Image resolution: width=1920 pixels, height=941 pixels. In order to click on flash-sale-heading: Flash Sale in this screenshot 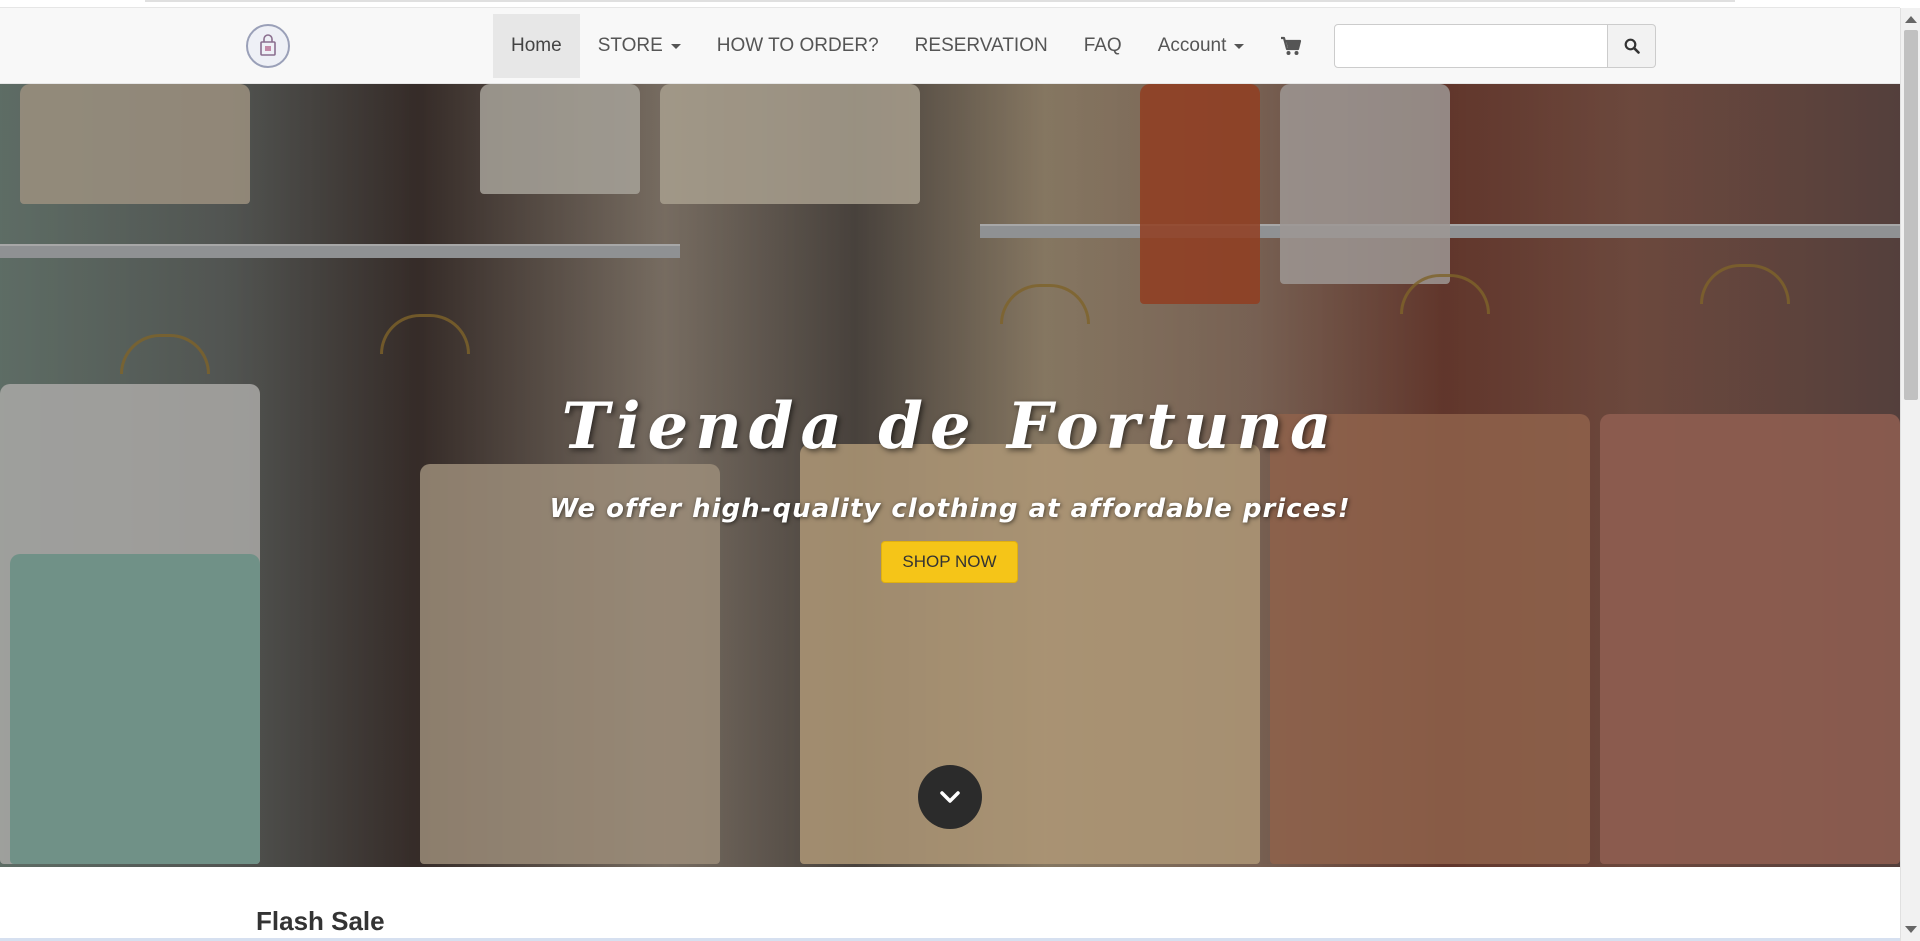, I will do `click(320, 921)`.